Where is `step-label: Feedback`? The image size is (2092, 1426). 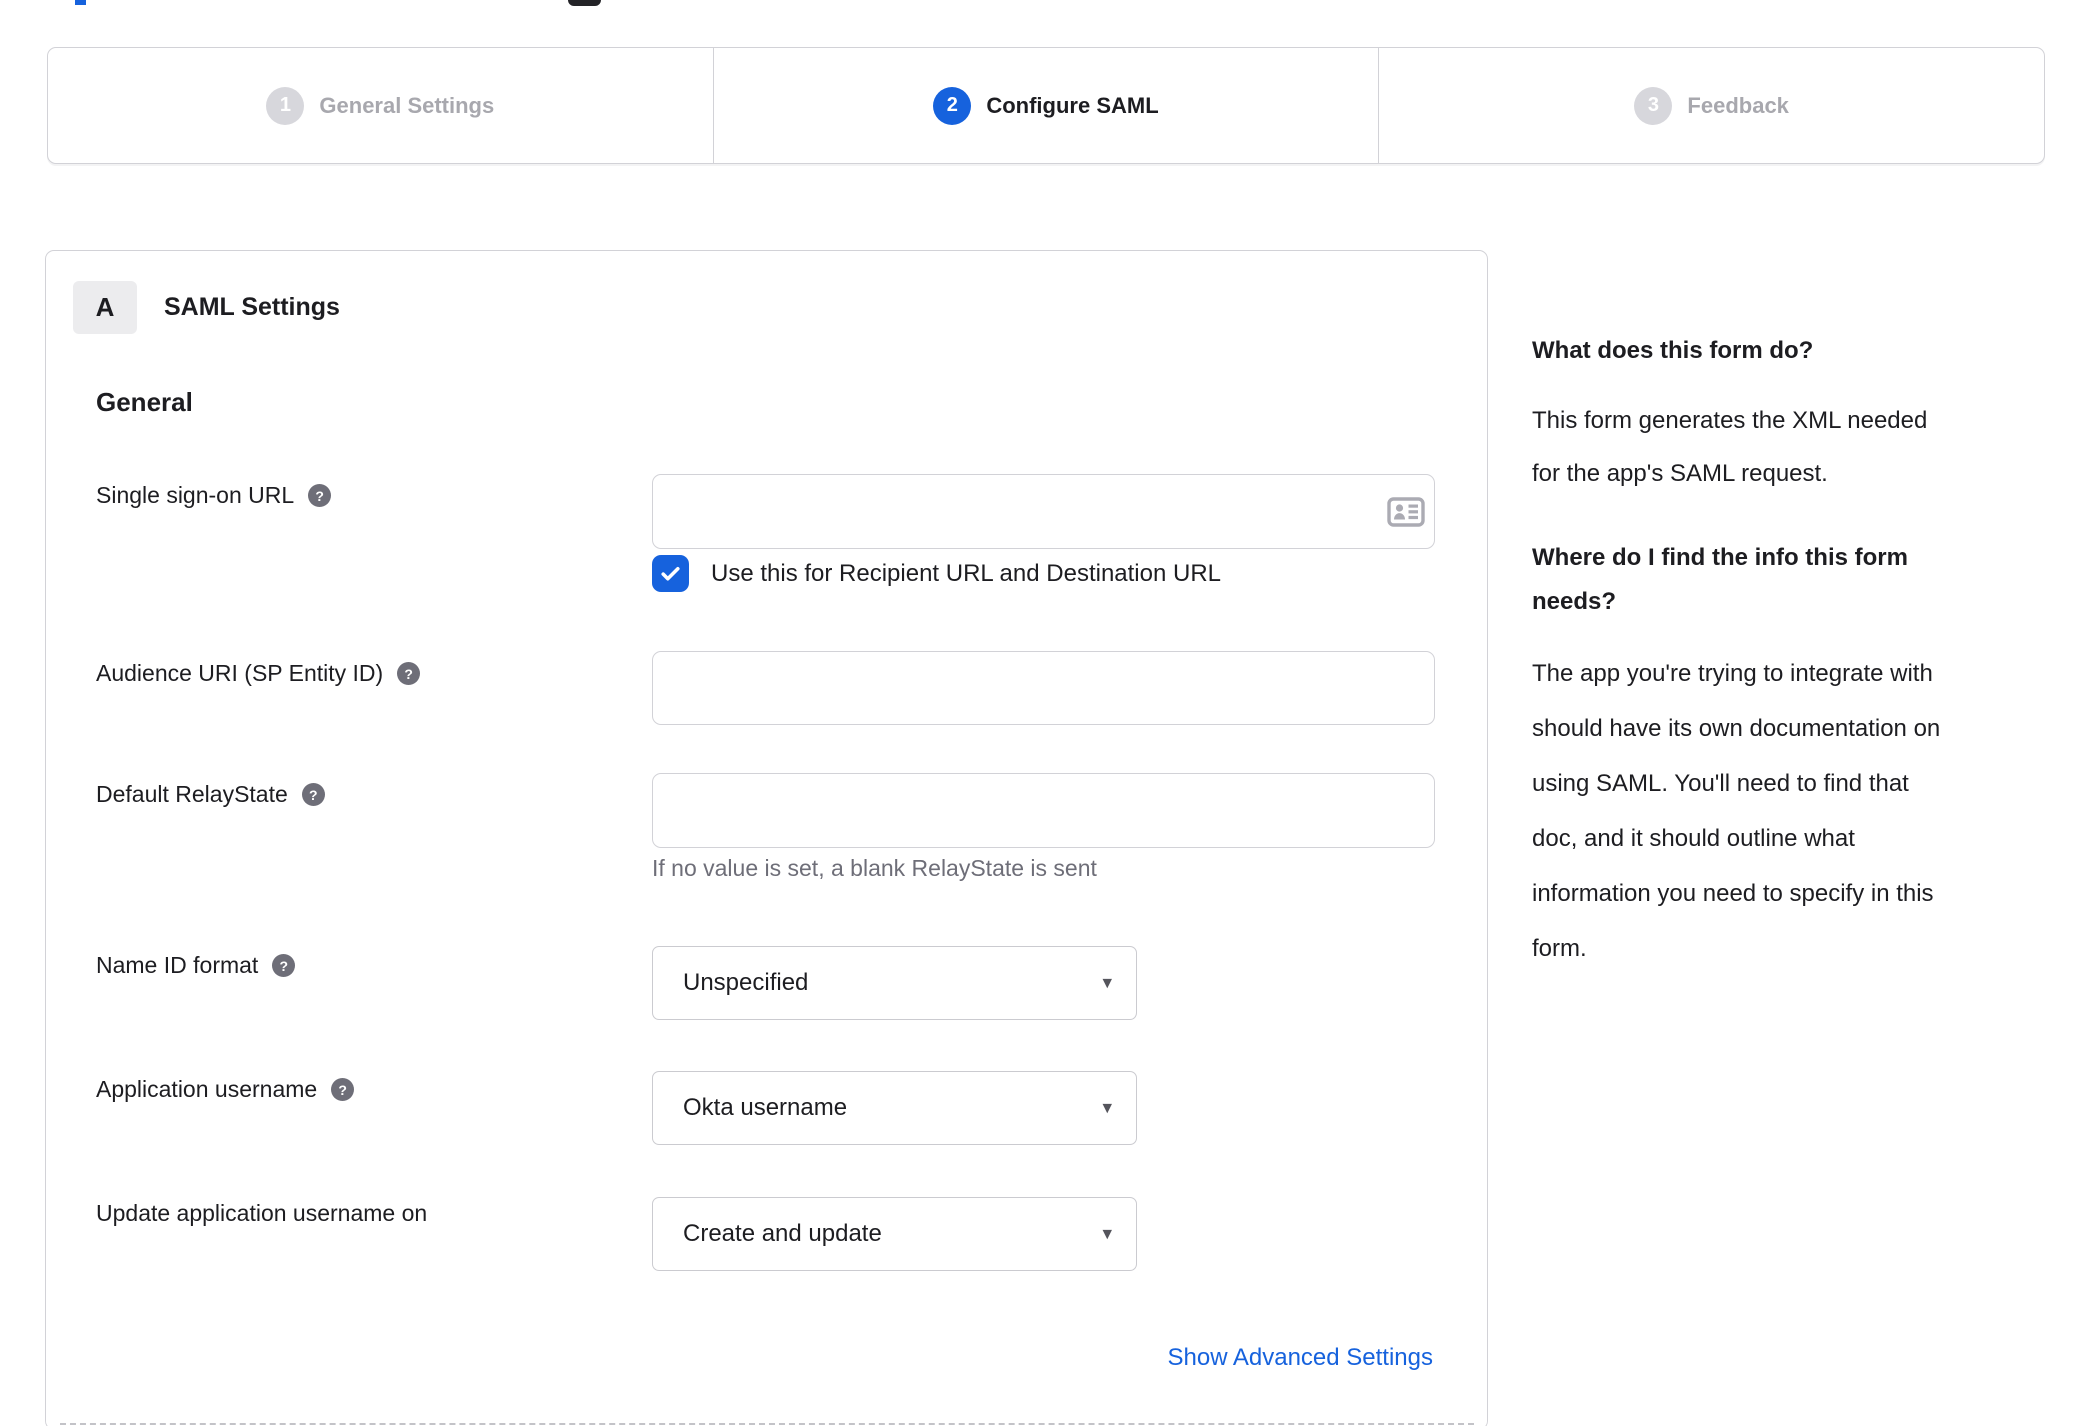
step-label: Feedback is located at coordinates (1738, 105).